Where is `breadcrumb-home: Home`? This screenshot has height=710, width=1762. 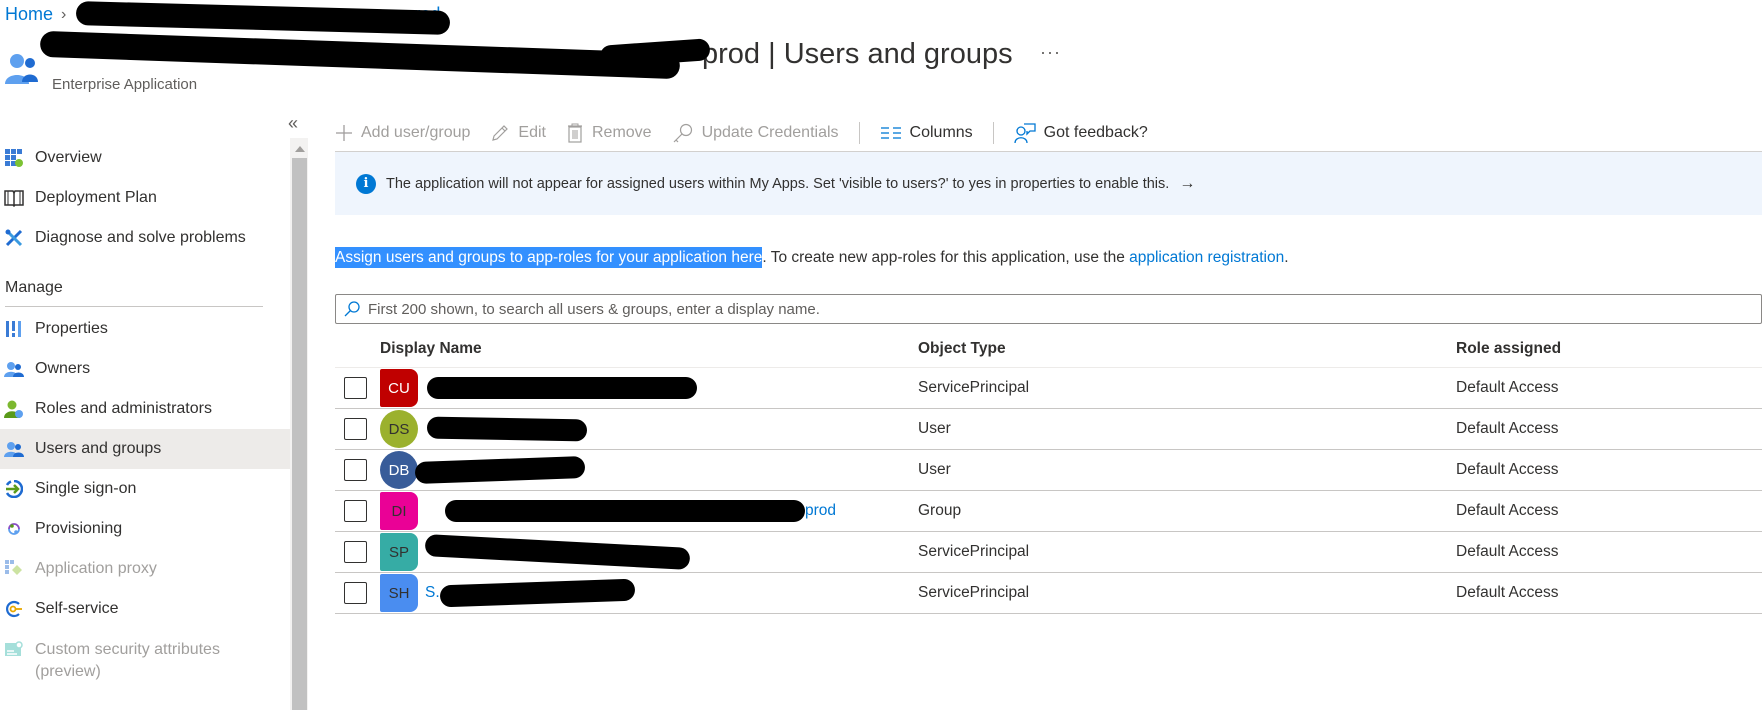 breadcrumb-home: Home is located at coordinates (29, 14).